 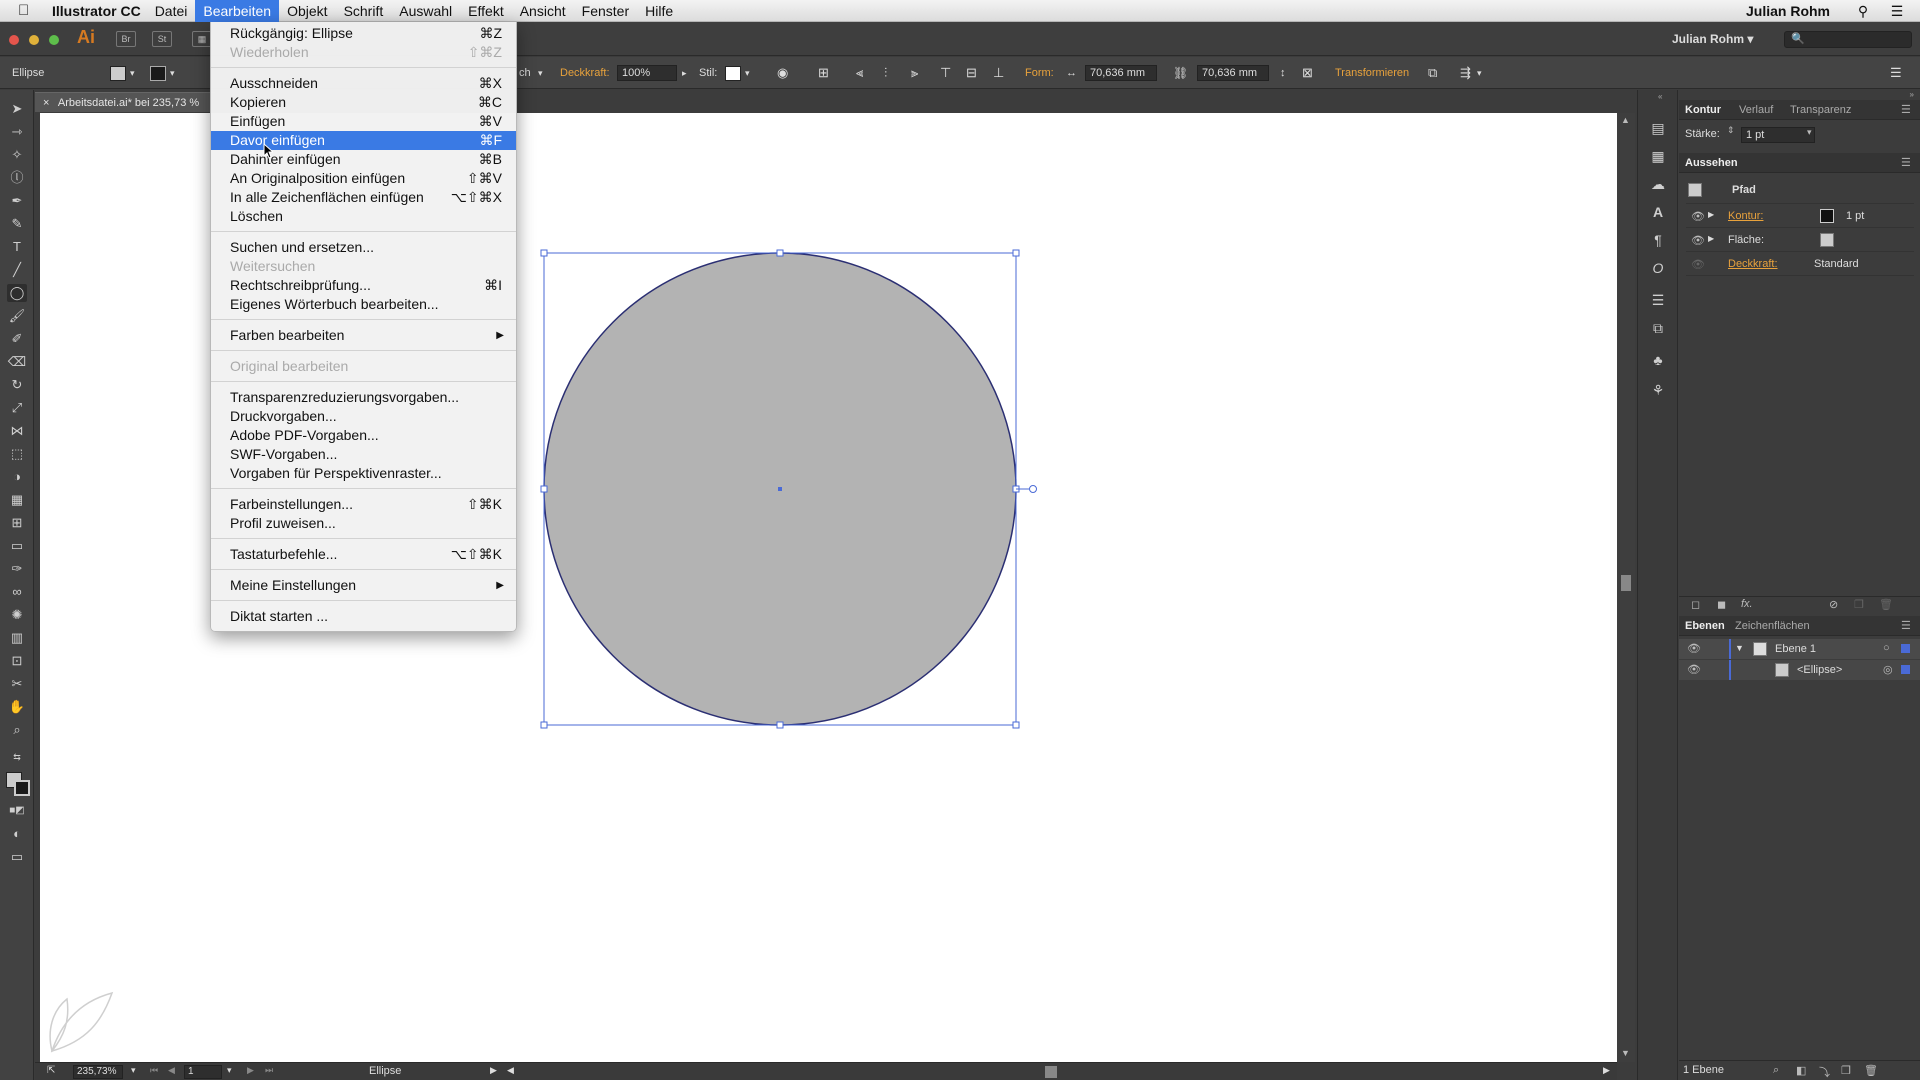 I want to click on character-icon: A, so click(x=1658, y=212).